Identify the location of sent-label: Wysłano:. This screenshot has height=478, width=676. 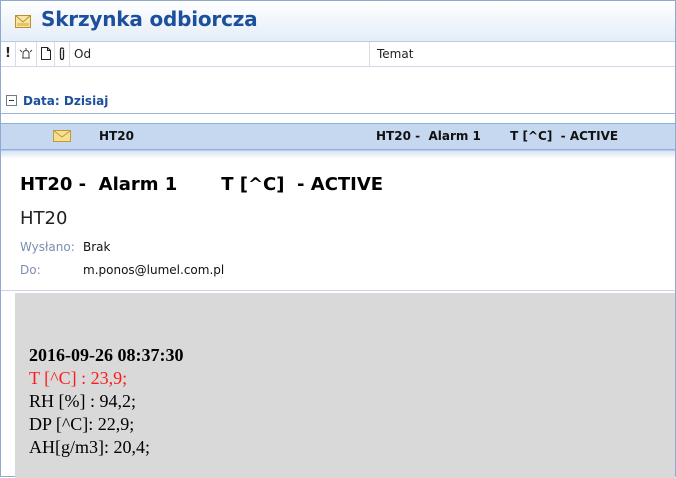
(47, 247).